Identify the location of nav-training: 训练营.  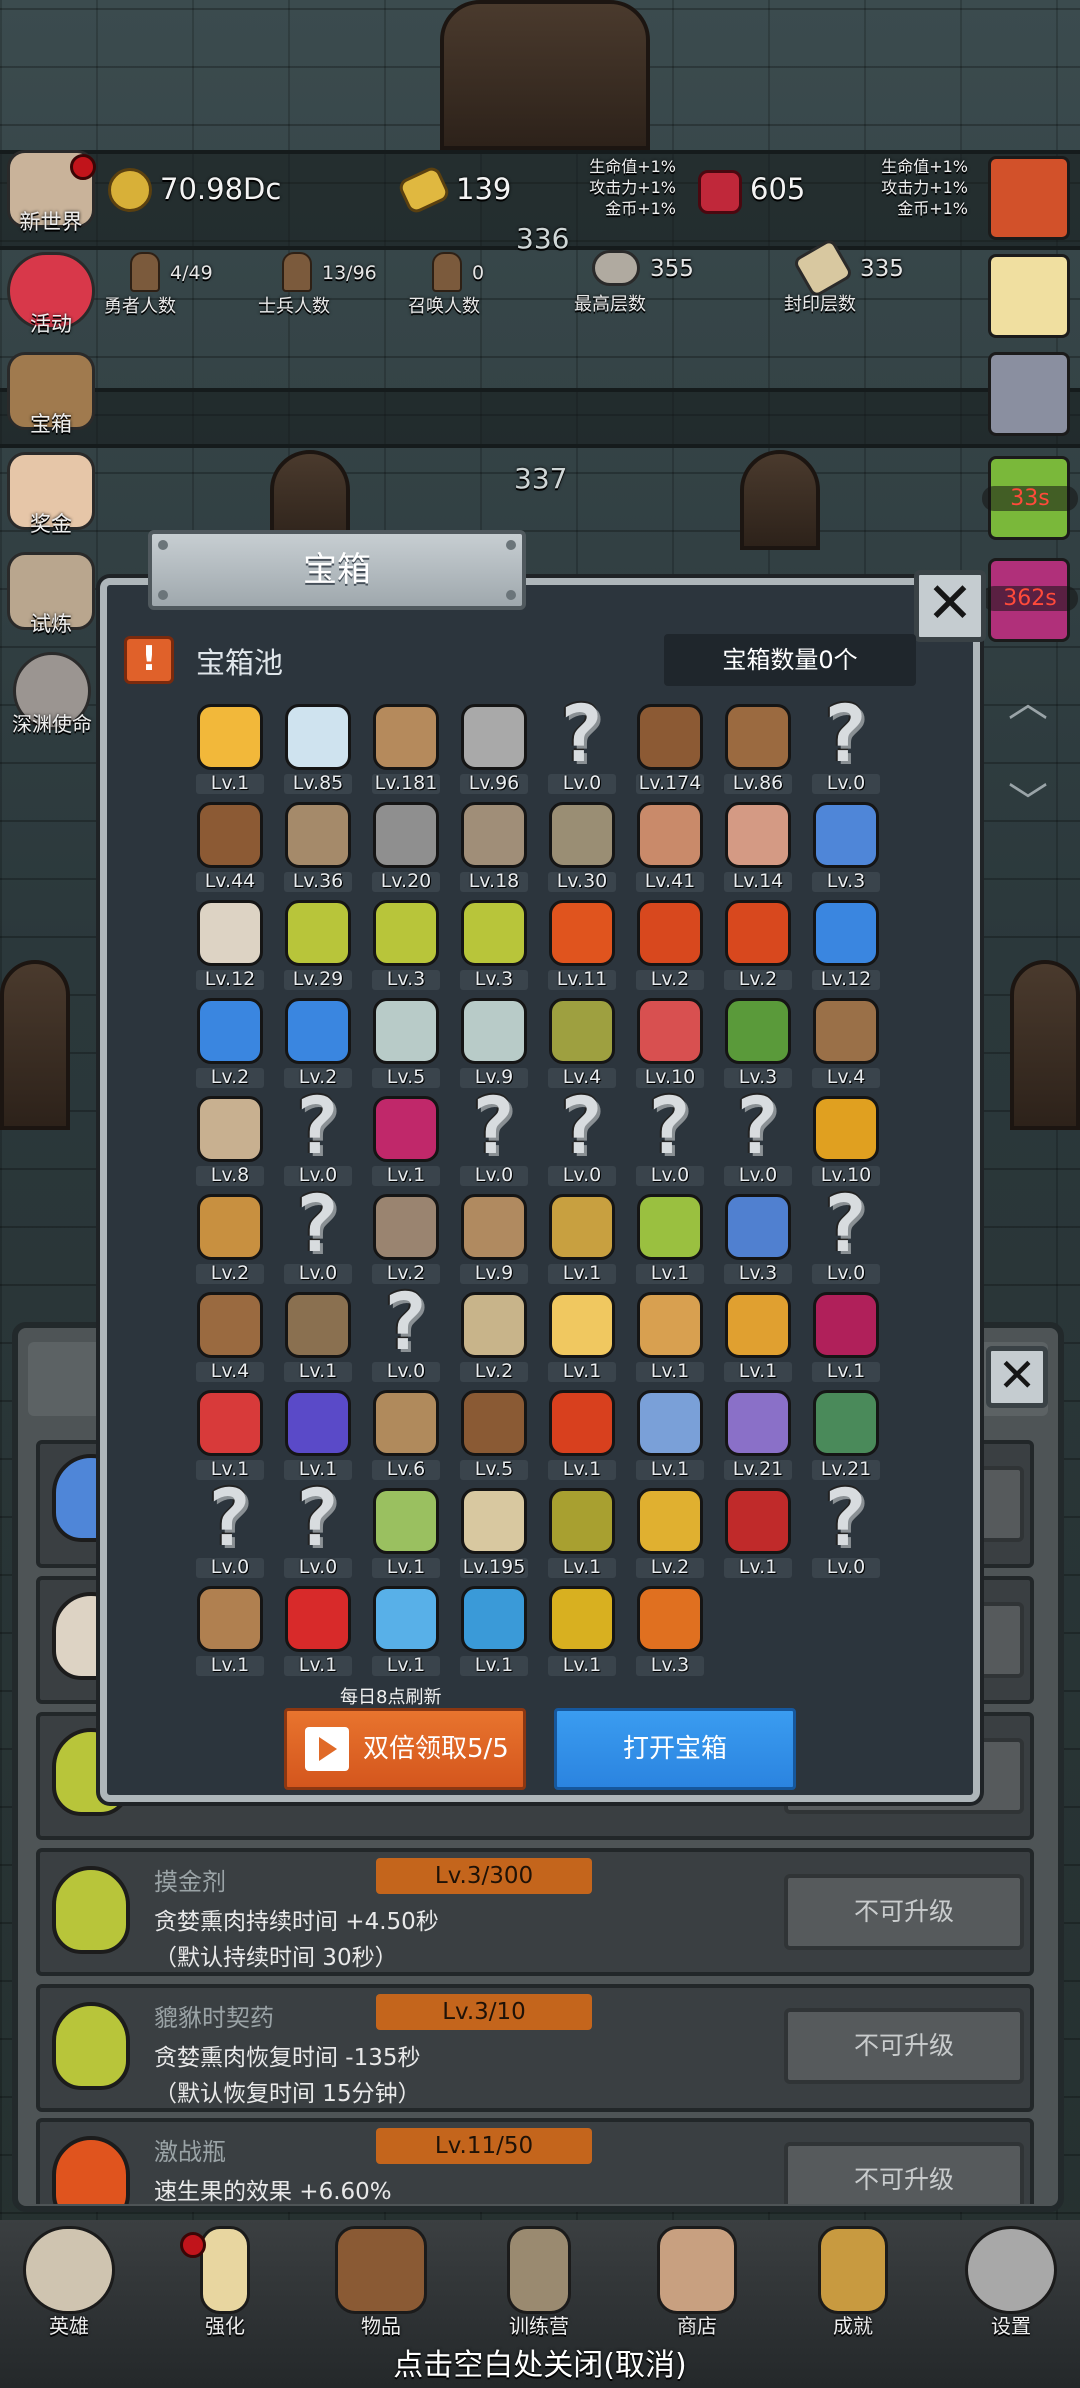
(539, 2282).